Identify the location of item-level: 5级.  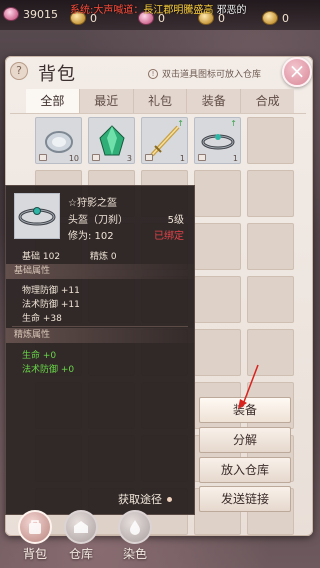
(175, 220).